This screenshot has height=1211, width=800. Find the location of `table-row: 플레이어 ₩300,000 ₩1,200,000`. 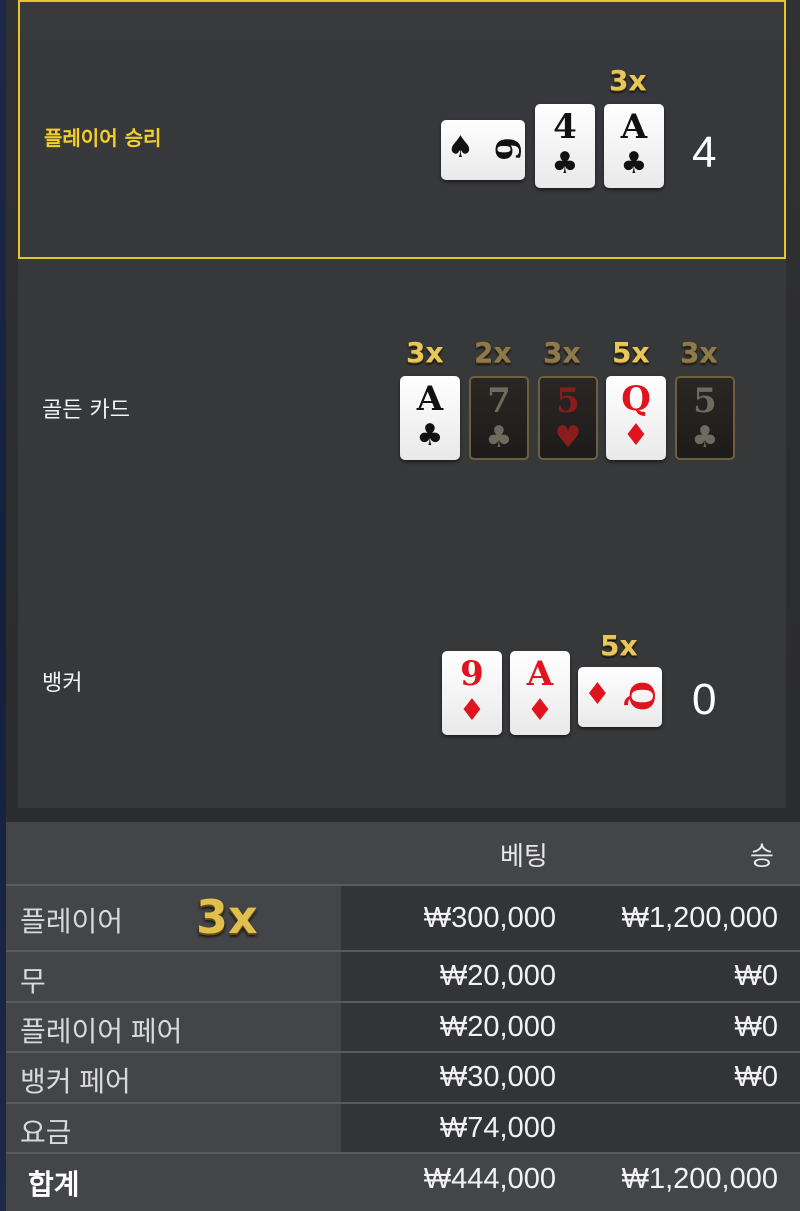

table-row: 플레이어 ₩300,000 ₩1,200,000 is located at coordinates (403, 918).